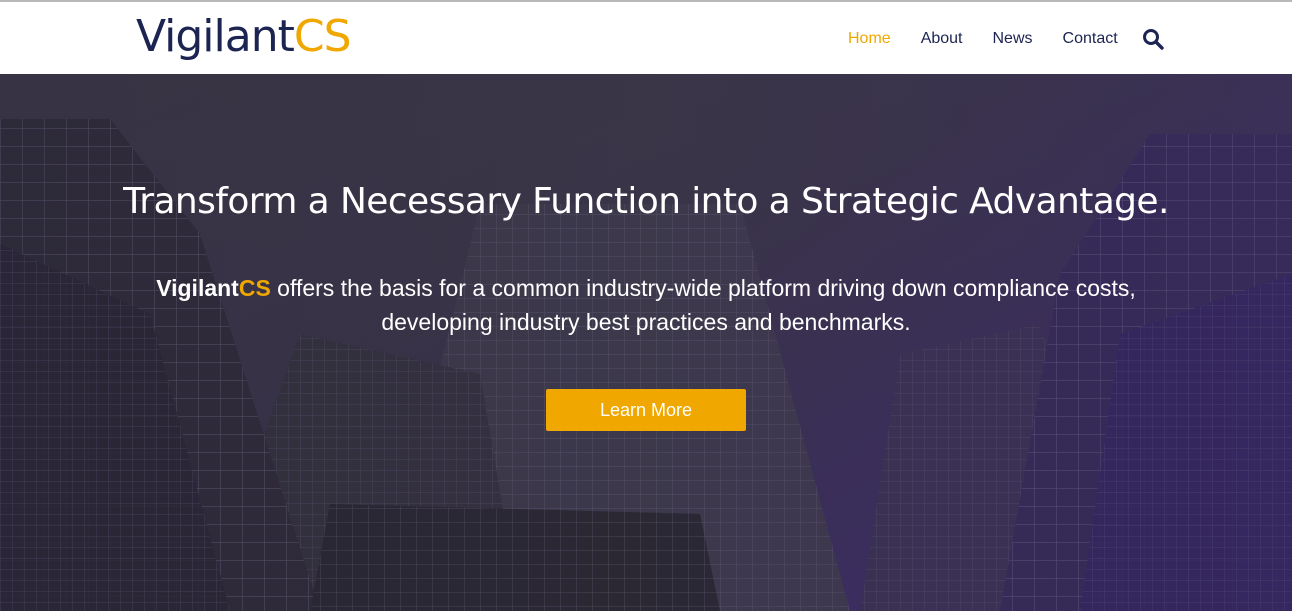 The image size is (1292, 611). I want to click on hero-brand-vigilant: Vigilant, so click(197, 288).